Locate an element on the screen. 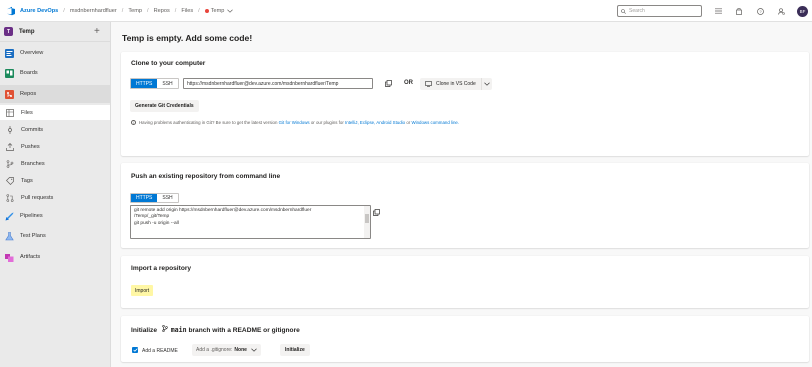 Image resolution: width=812 pixels, height=367 pixels. clone-options-dropdown is located at coordinates (486, 84).